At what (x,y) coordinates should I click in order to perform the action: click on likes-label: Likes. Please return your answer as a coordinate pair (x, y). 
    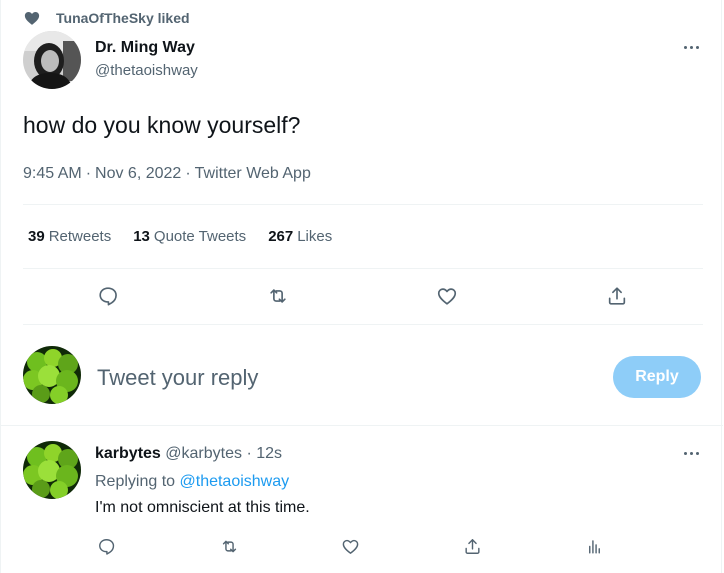
    Looking at the image, I should click on (315, 236).